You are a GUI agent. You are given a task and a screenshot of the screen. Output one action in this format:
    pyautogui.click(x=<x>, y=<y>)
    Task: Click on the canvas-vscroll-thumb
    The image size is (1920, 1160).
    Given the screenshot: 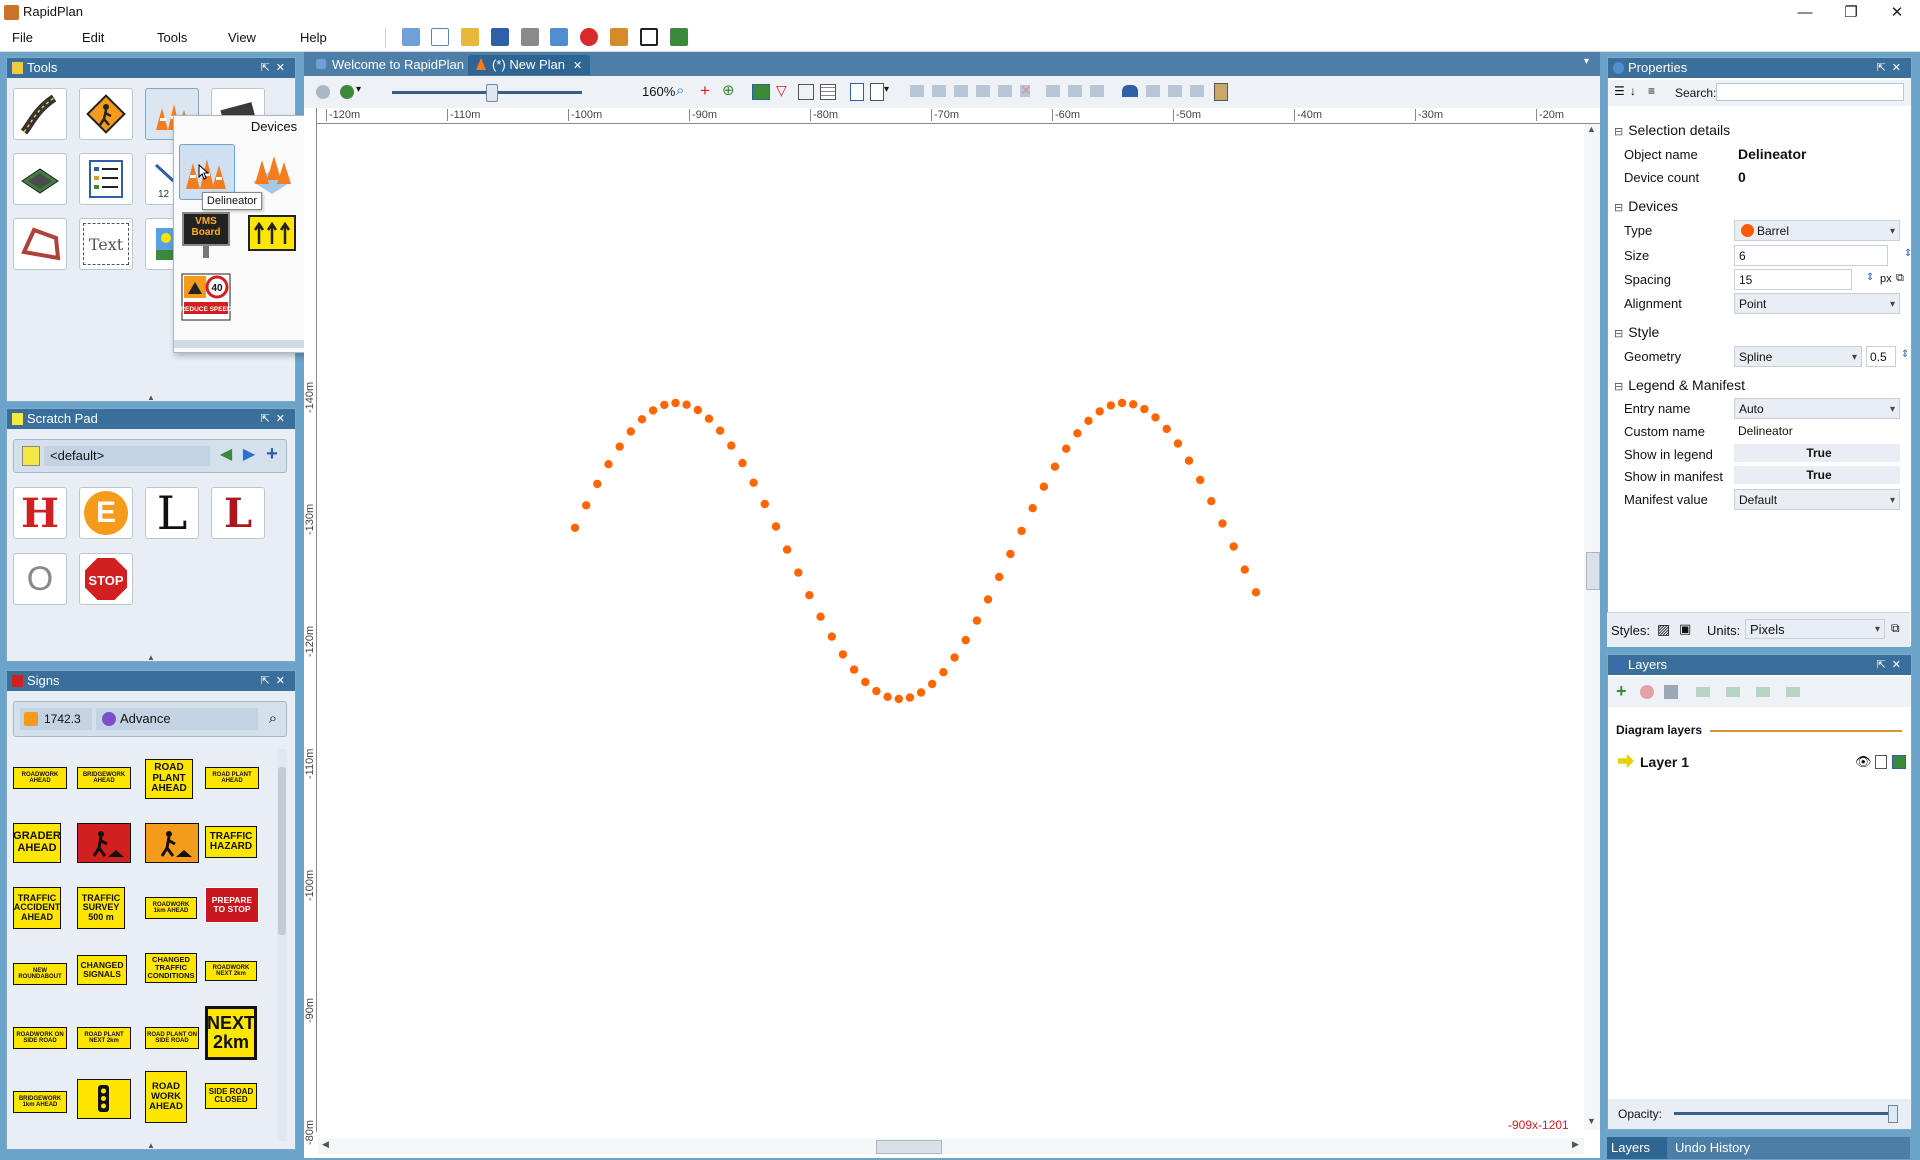 What is the action you would take?
    pyautogui.click(x=1593, y=571)
    